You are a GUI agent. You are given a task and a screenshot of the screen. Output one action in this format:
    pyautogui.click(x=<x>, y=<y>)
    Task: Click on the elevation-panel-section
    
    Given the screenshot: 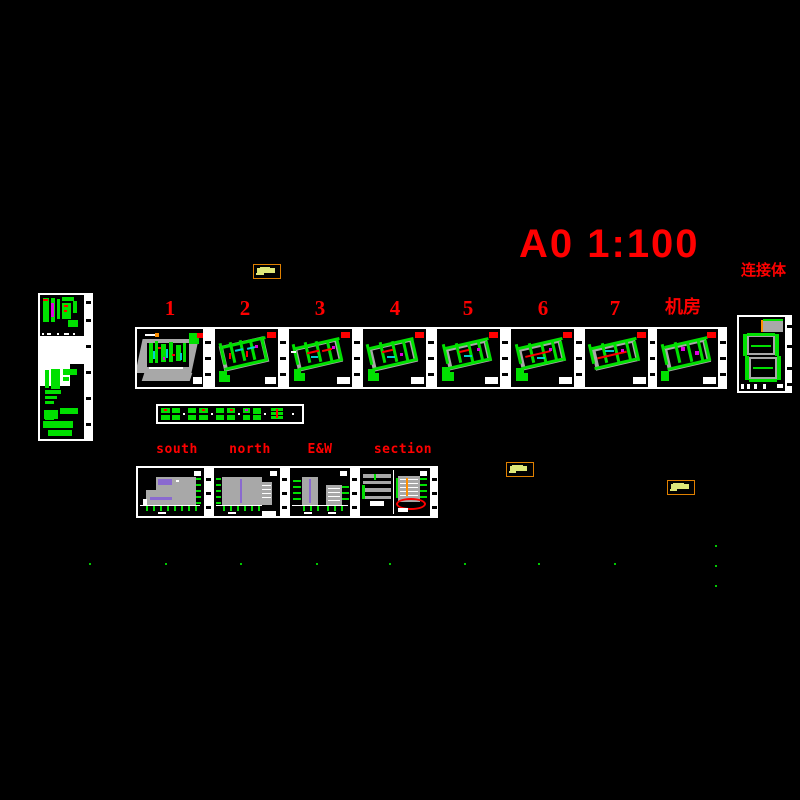 What is the action you would take?
    pyautogui.click(x=398, y=492)
    